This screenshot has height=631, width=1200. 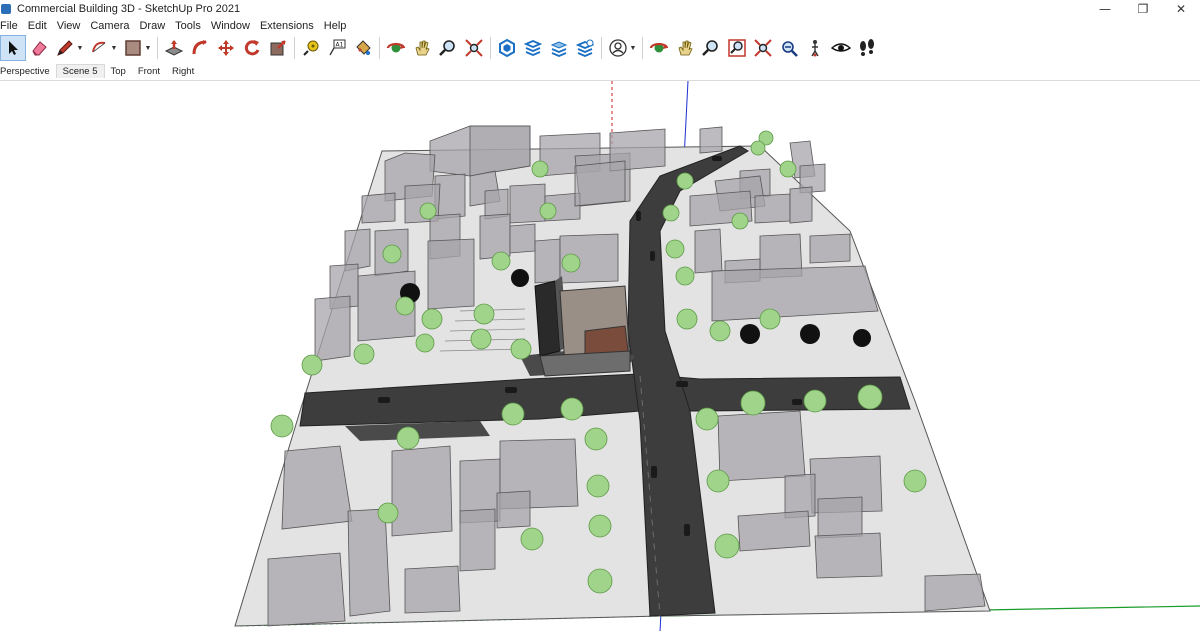 I want to click on extension-warehouse-button, so click(x=533, y=48).